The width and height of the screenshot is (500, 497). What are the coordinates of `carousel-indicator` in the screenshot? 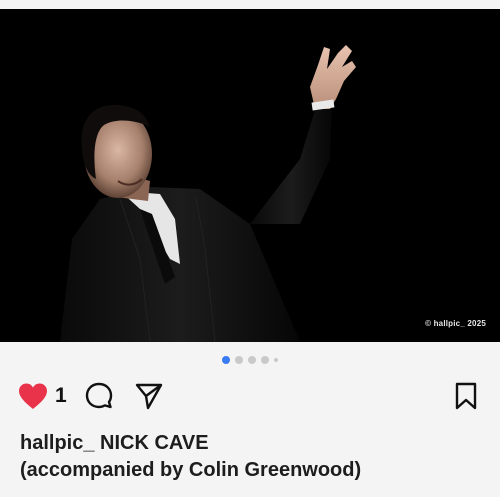 It's located at (250, 360).